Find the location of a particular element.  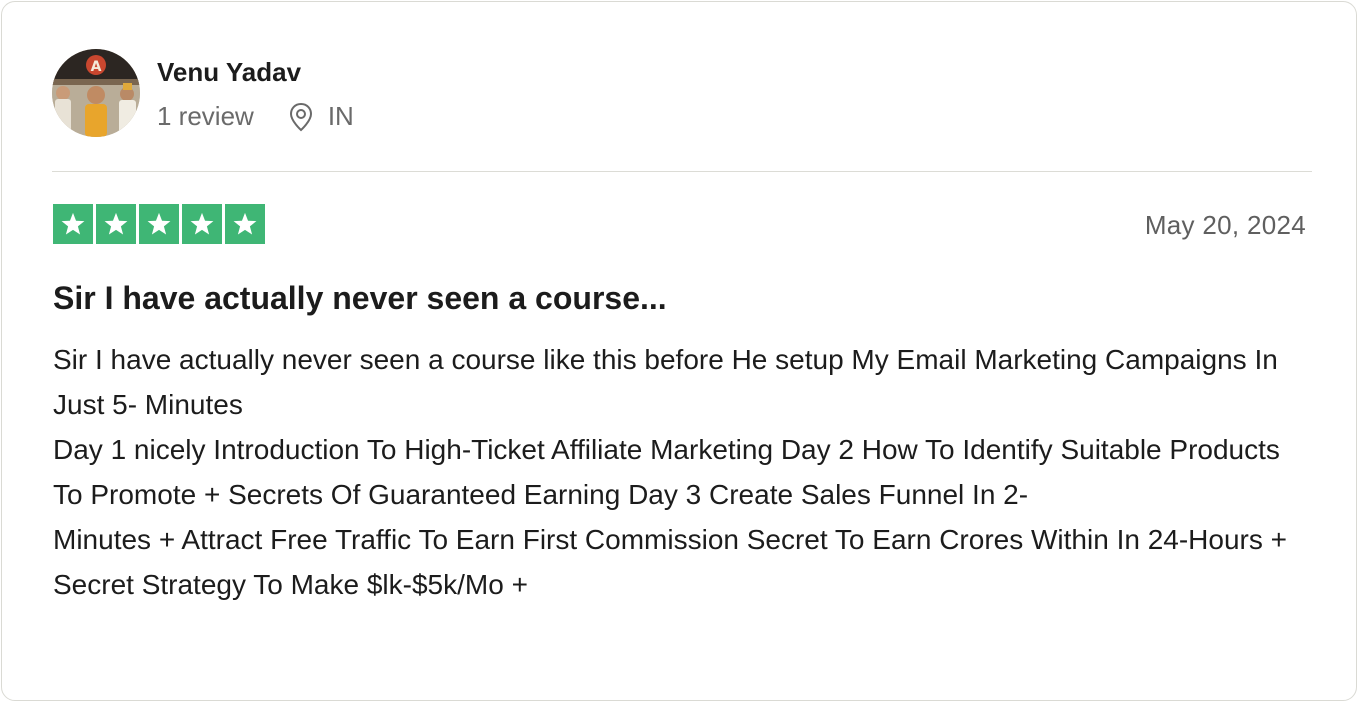

star-rating is located at coordinates (159, 224).